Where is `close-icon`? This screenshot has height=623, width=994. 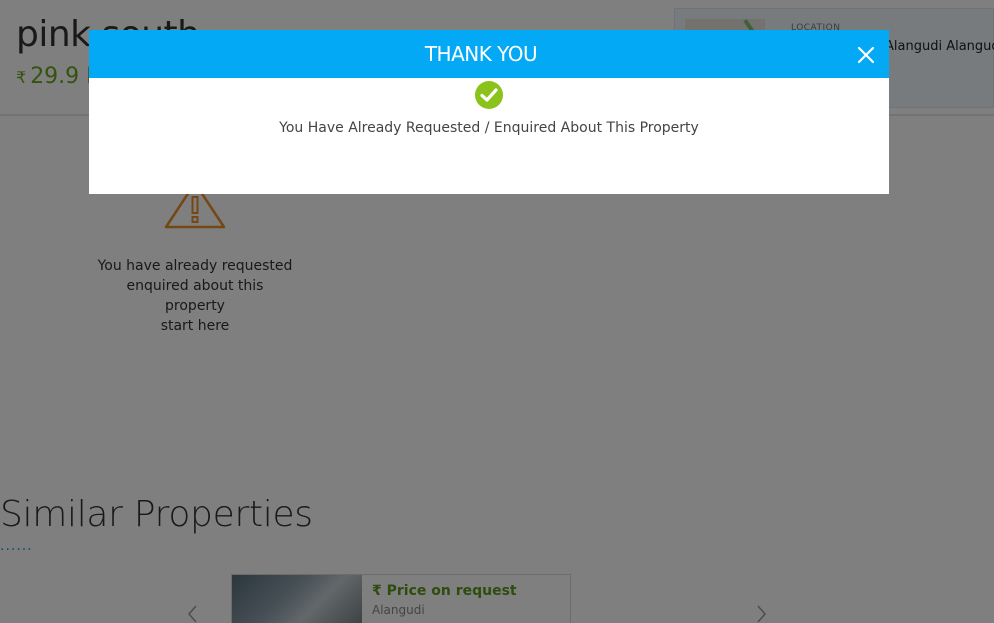 close-icon is located at coordinates (866, 55).